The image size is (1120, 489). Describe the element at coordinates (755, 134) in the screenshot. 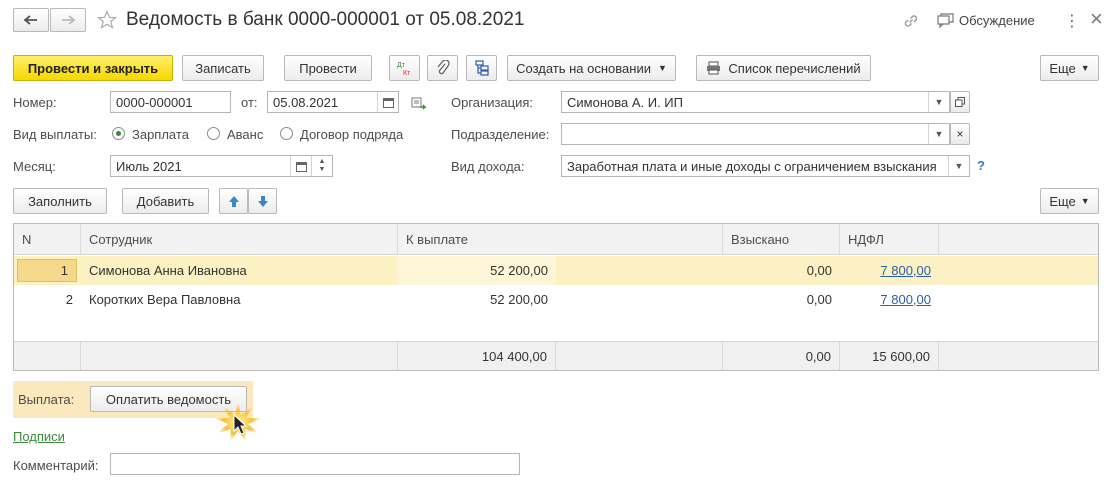

I see `division-field: ▼` at that location.